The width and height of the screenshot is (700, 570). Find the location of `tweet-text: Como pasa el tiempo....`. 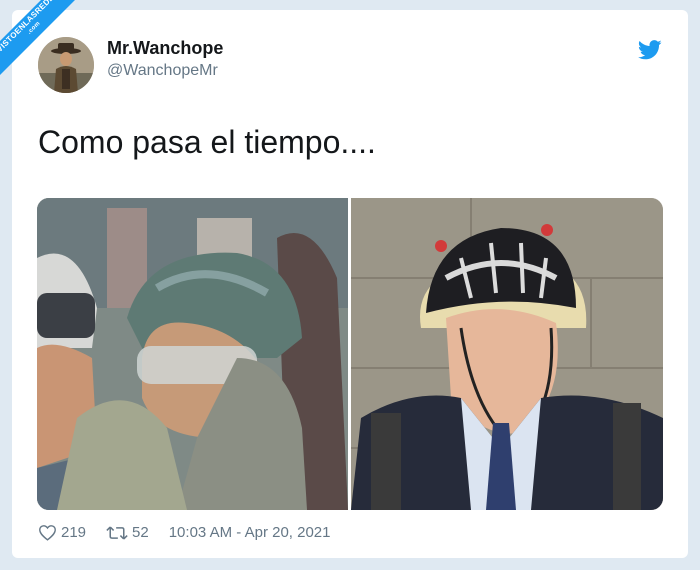

tweet-text: Como pasa el tiempo.... is located at coordinates (207, 142).